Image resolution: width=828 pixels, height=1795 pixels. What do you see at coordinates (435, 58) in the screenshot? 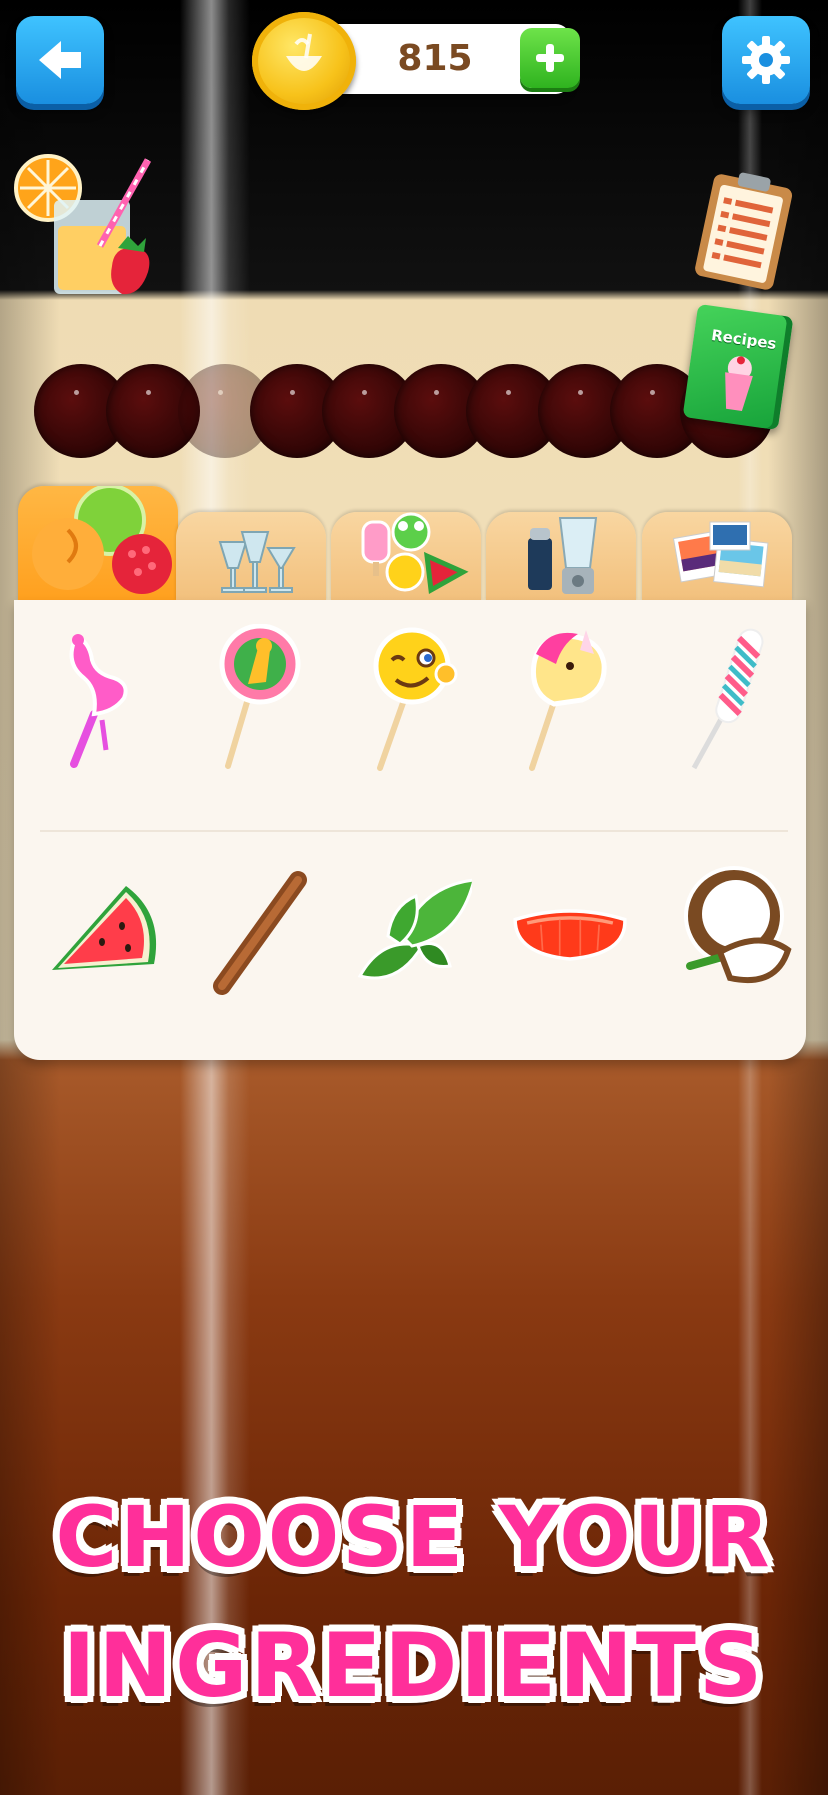
I see `coin-amount: 815` at bounding box center [435, 58].